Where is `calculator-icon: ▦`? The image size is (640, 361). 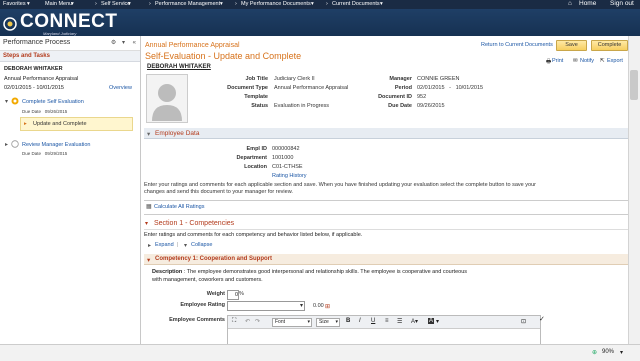
calculator-icon: ▦ is located at coordinates (149, 206).